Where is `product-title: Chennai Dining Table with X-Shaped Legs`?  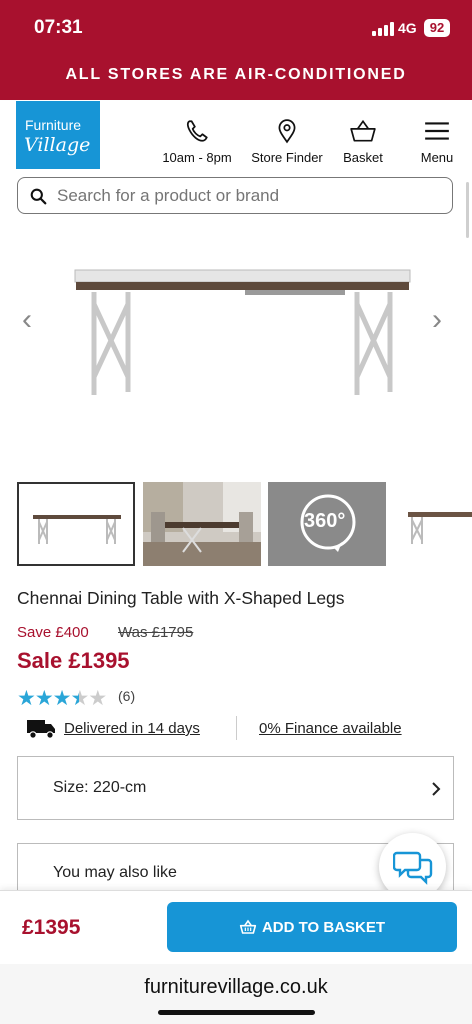
product-title: Chennai Dining Table with X-Shaped Legs is located at coordinates (181, 598).